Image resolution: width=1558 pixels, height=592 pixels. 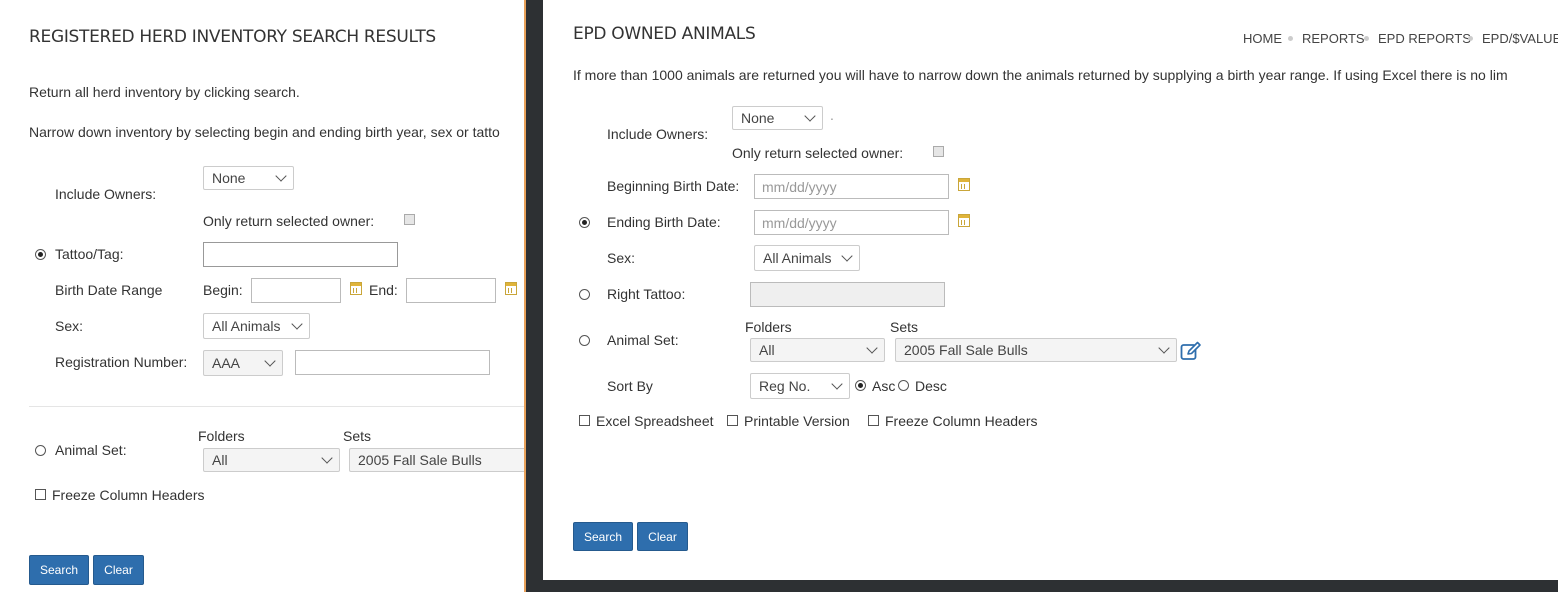 What do you see at coordinates (931, 386) in the screenshot?
I see `desc-label: Desc` at bounding box center [931, 386].